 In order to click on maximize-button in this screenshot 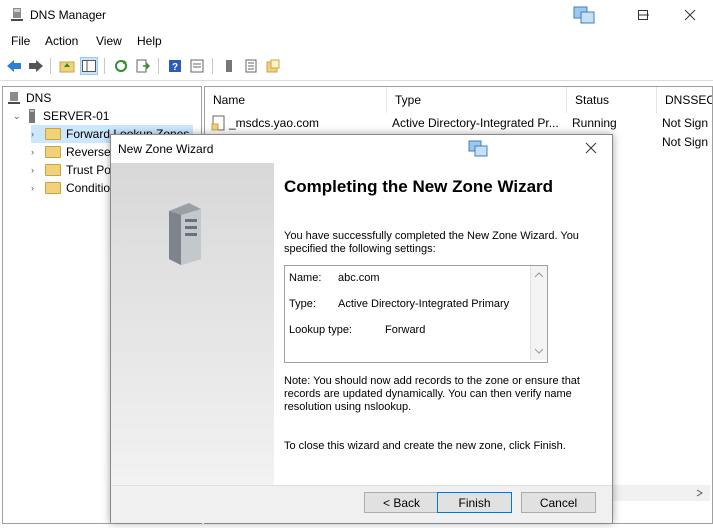, I will do `click(643, 15)`.